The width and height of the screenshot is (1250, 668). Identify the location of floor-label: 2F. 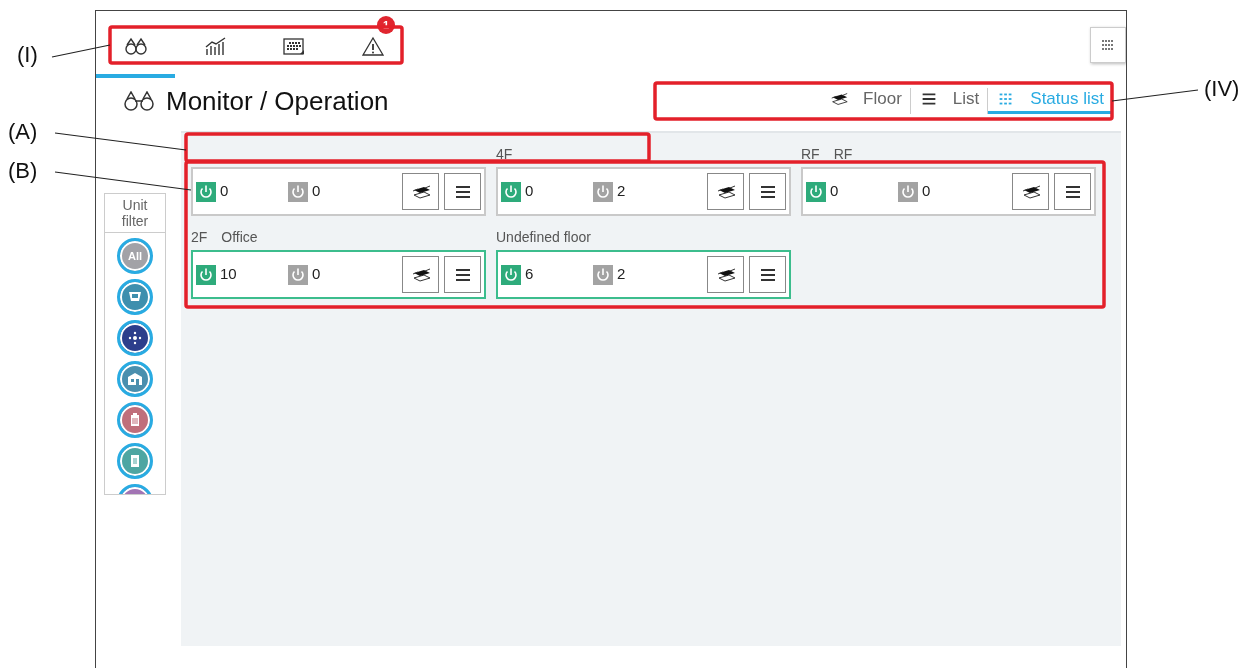
(199, 237).